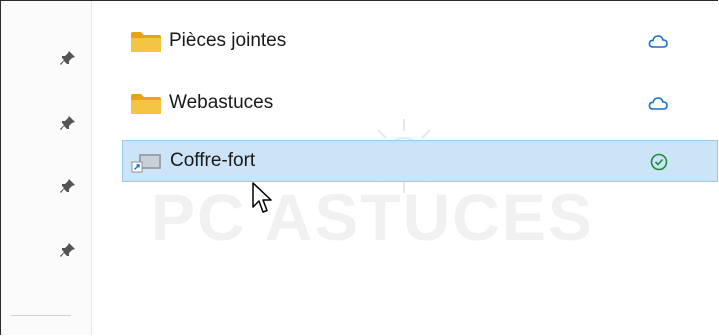  Describe the element at coordinates (420, 161) in the screenshot. I see `list-item-selected: Coffre-fort` at that location.